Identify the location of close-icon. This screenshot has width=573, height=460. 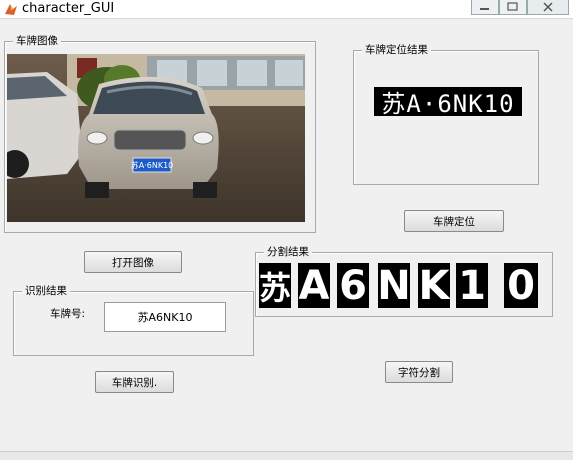
(548, 7).